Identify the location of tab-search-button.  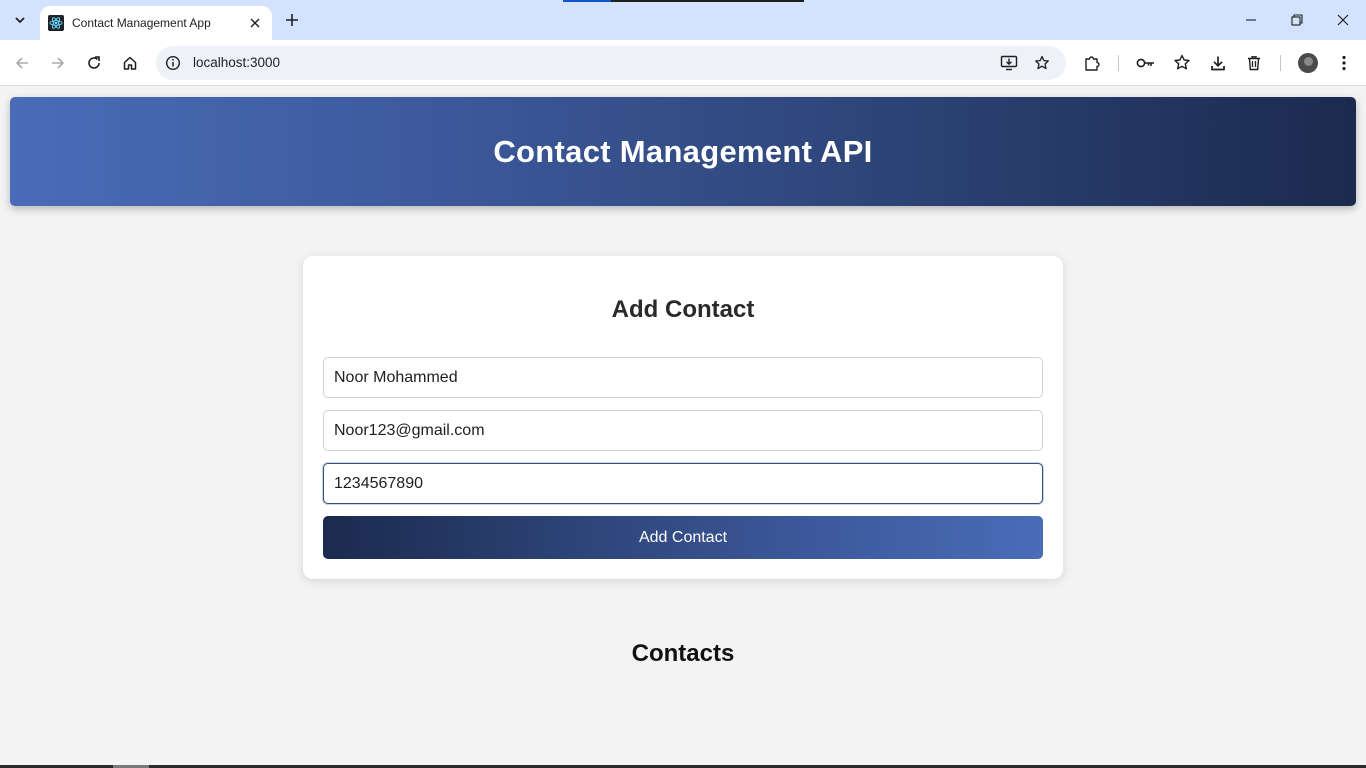
(20, 20).